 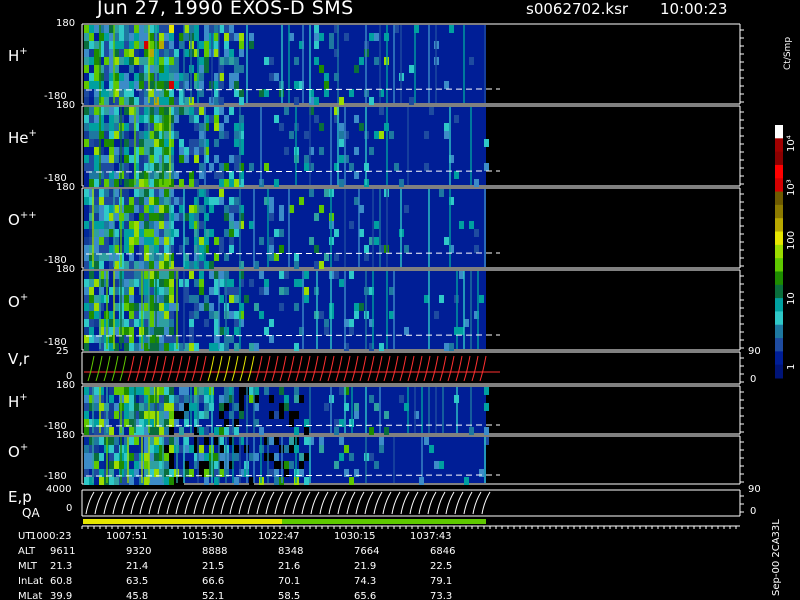 What do you see at coordinates (213, 595) in the screenshot?
I see `table-cell: 52.1` at bounding box center [213, 595].